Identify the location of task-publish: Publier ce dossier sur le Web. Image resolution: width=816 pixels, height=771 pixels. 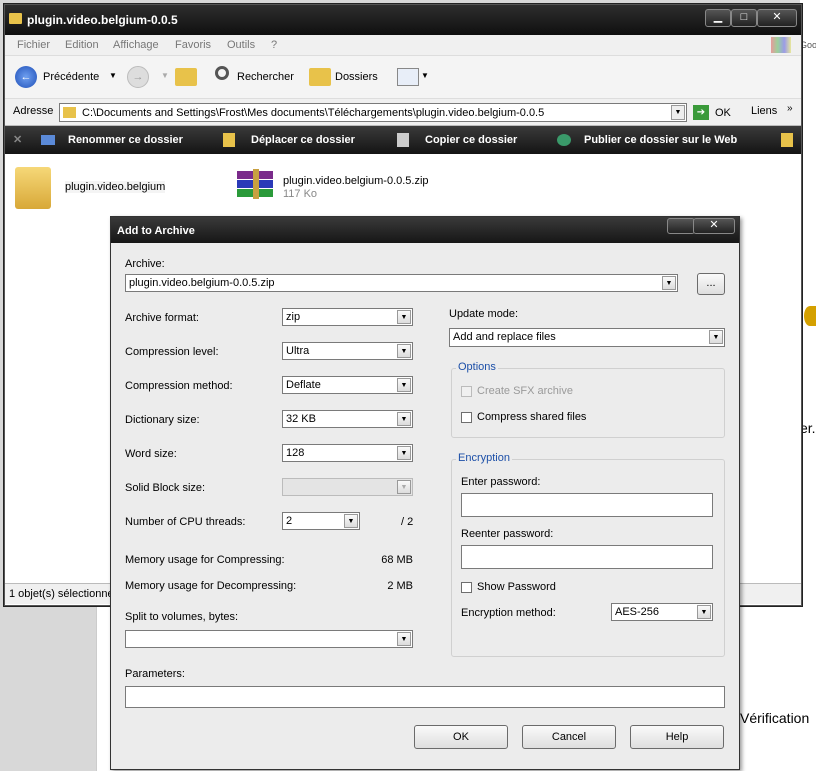
(660, 140).